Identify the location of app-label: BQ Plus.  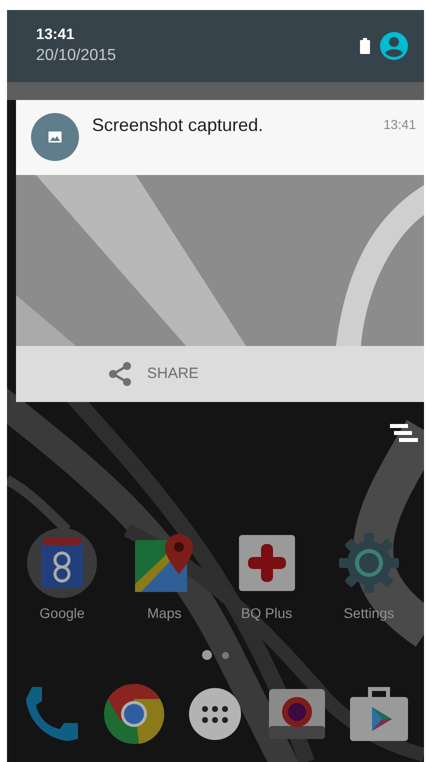
(266, 613).